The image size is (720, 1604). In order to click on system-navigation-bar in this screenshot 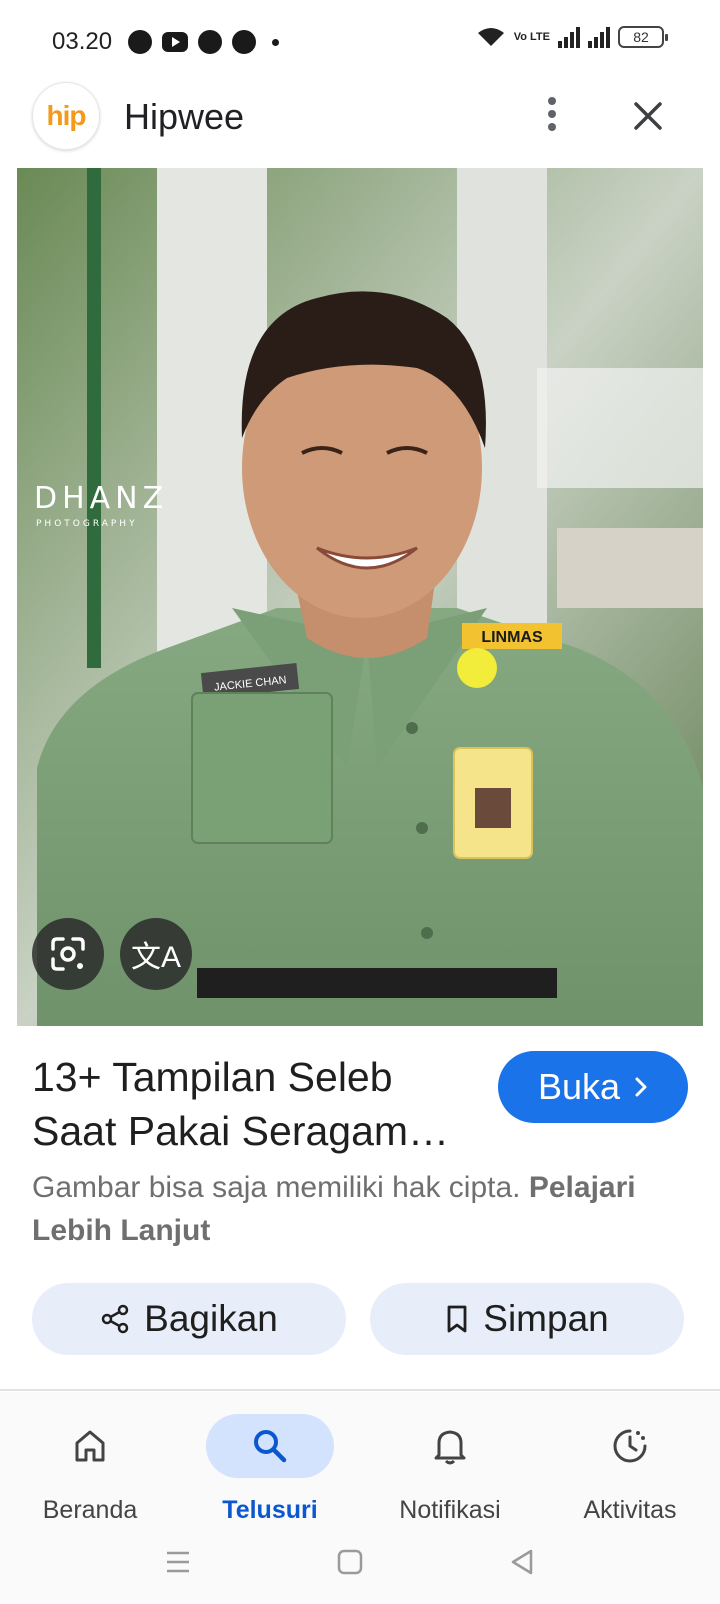, I will do `click(360, 1563)`.